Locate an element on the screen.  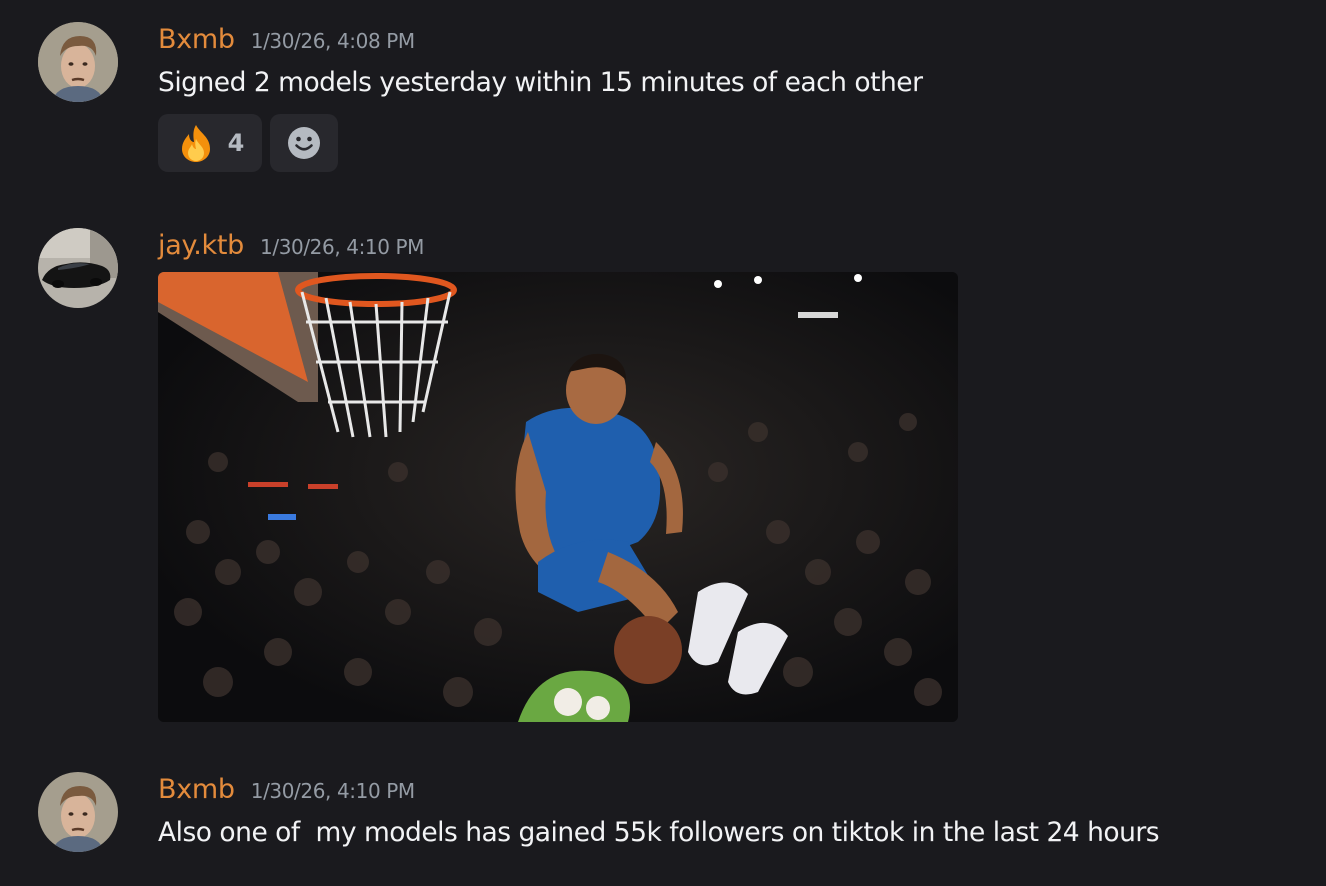
message-header: Bxmb 1/30/26, 4:10 PM is located at coordinates (286, 789).